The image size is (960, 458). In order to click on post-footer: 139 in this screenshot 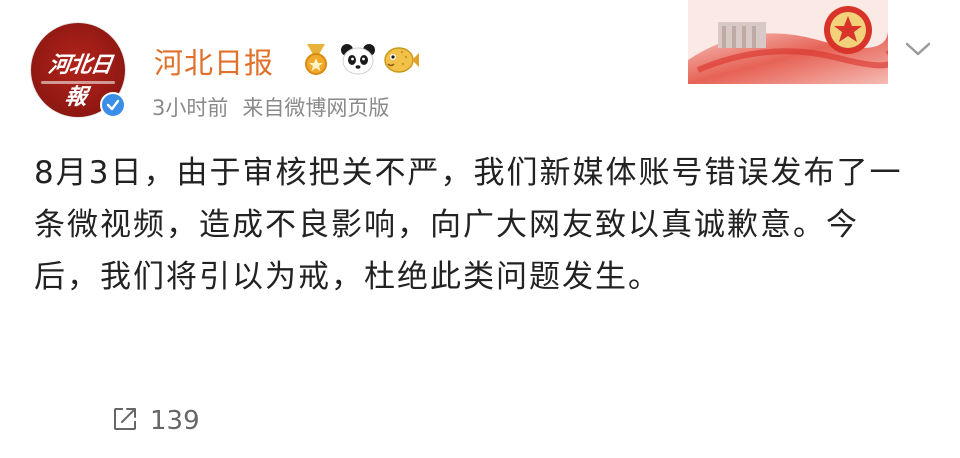, I will do `click(156, 421)`.